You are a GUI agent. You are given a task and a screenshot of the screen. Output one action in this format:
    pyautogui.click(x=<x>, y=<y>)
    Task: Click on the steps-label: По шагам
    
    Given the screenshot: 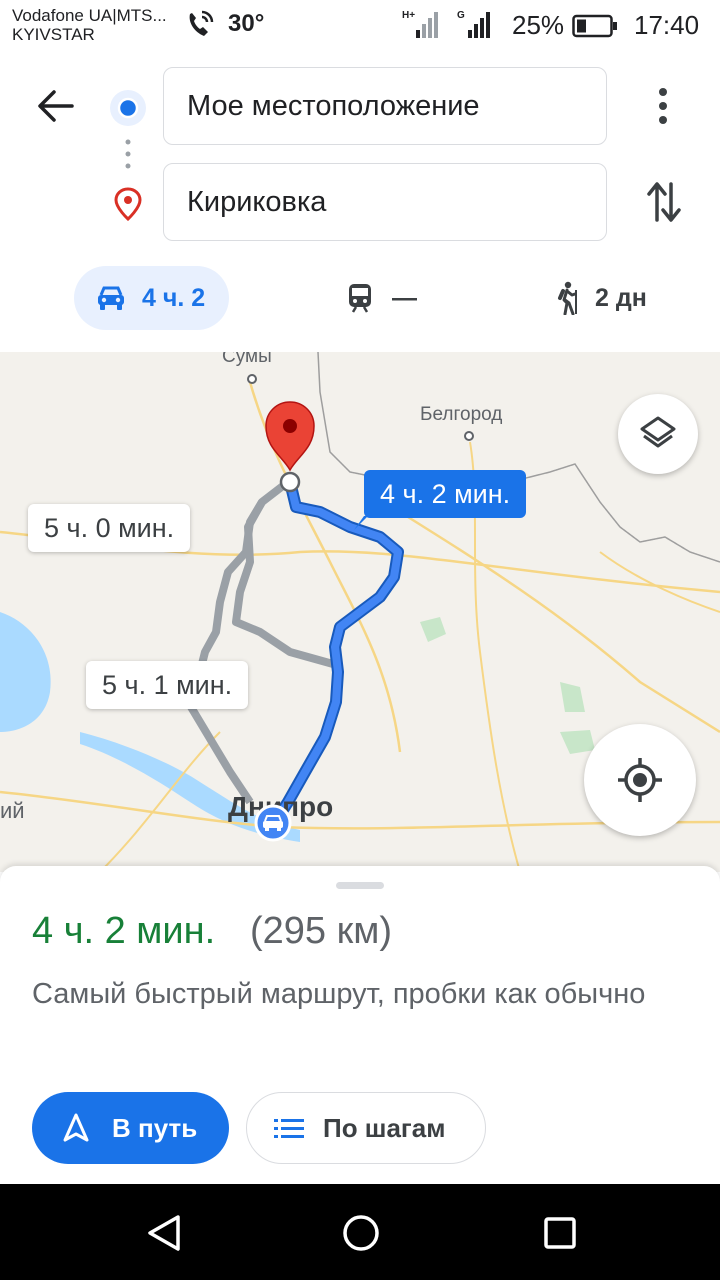 What is the action you would take?
    pyautogui.click(x=384, y=1127)
    